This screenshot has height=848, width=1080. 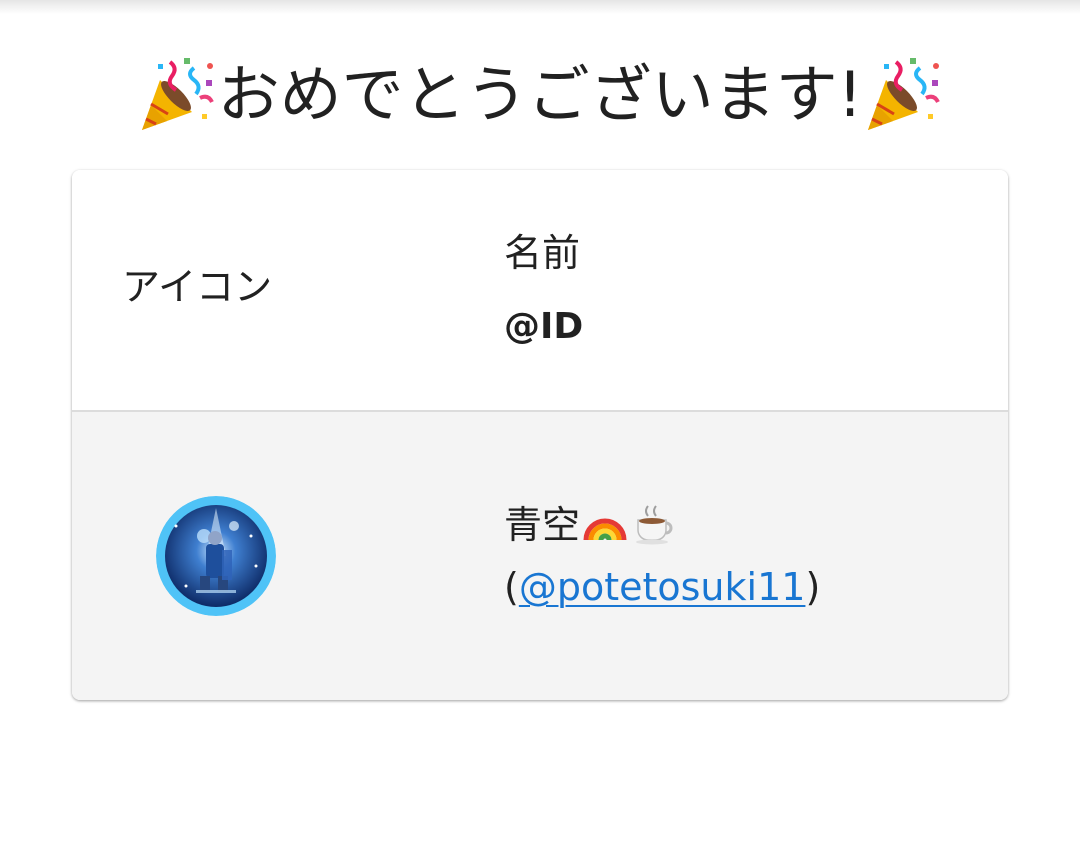 What do you see at coordinates (216, 556) in the screenshot?
I see `avatar` at bounding box center [216, 556].